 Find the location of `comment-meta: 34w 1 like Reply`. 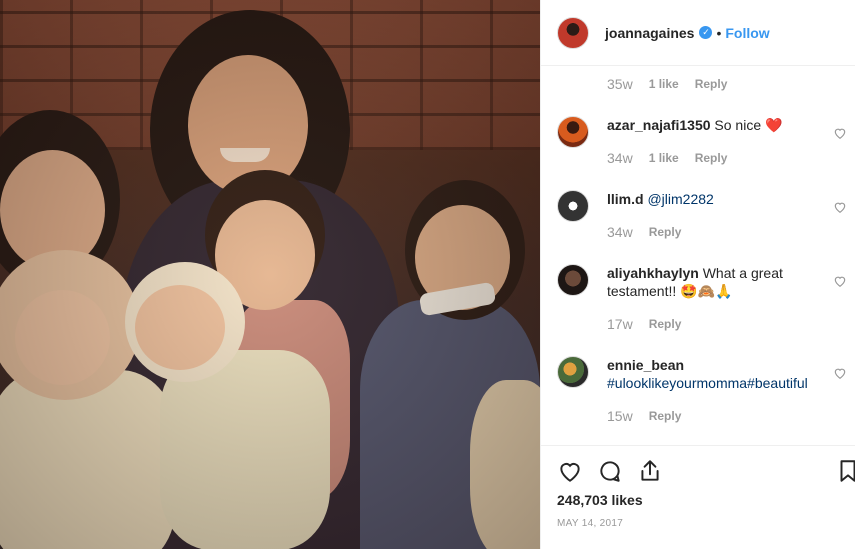

comment-meta: 34w 1 like Reply is located at coordinates (667, 158).